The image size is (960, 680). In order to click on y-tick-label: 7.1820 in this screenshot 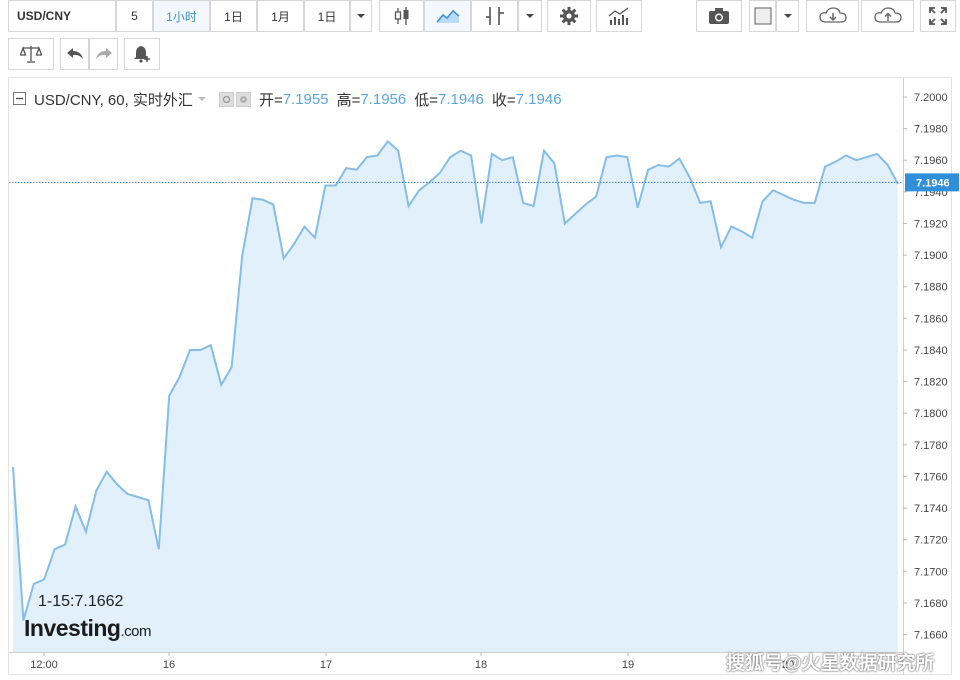, I will do `click(931, 383)`.